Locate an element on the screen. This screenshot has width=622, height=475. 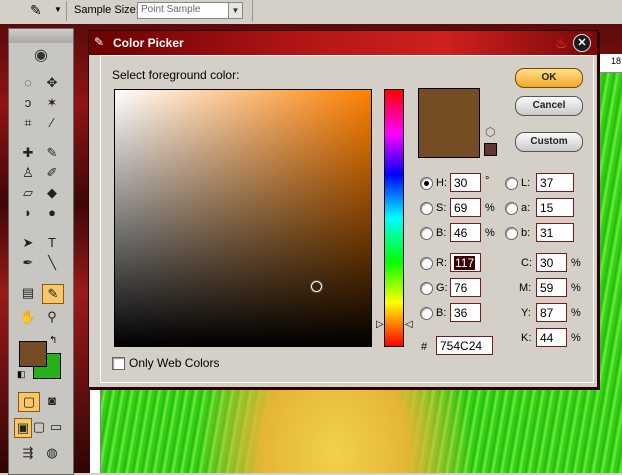
jump-to-imageready-icon: ⇶ is located at coordinates (28, 453).